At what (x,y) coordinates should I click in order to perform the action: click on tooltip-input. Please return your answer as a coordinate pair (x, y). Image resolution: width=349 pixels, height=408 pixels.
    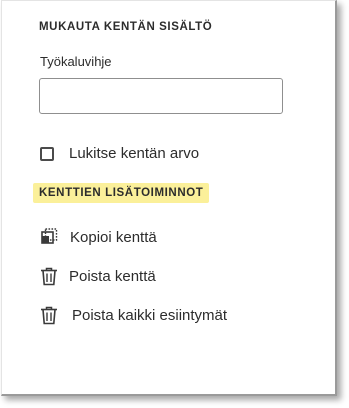
    Looking at the image, I should click on (161, 96).